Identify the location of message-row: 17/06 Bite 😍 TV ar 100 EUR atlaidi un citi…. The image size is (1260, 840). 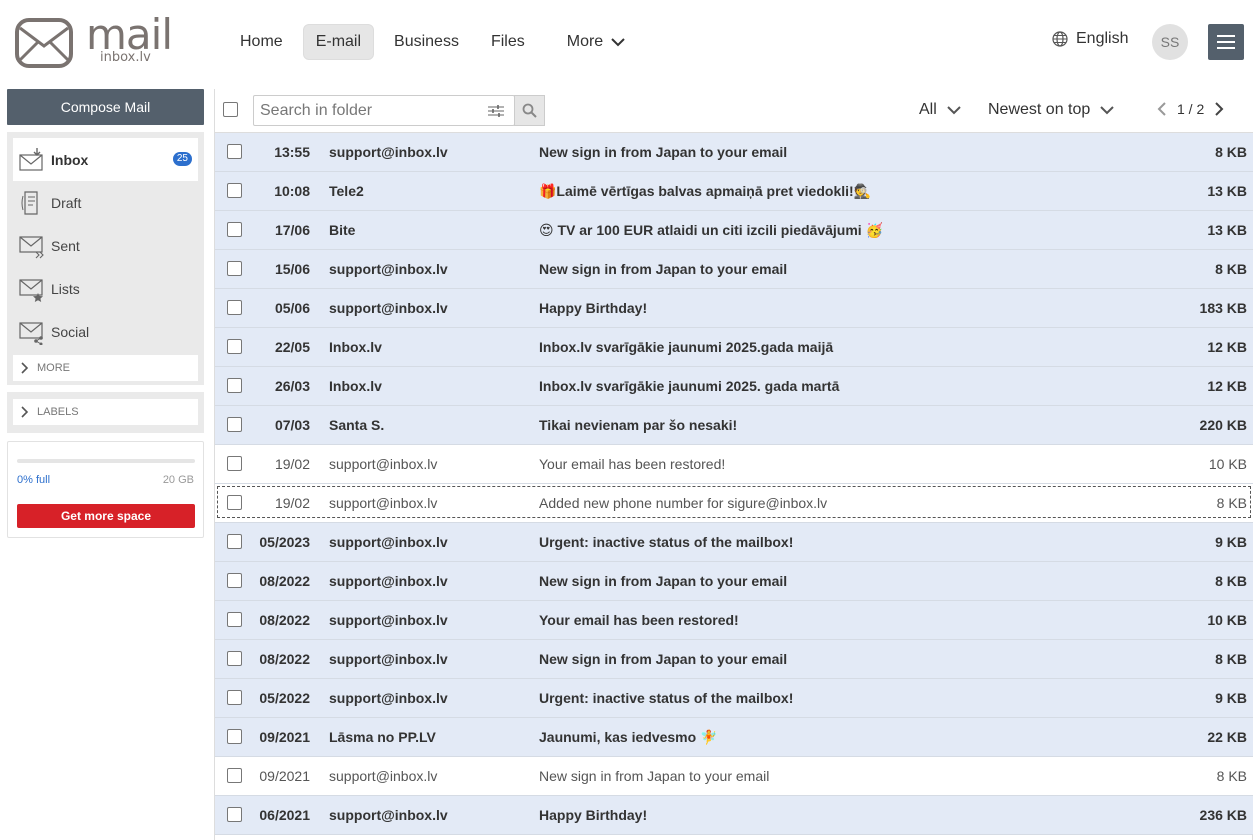
(734, 230).